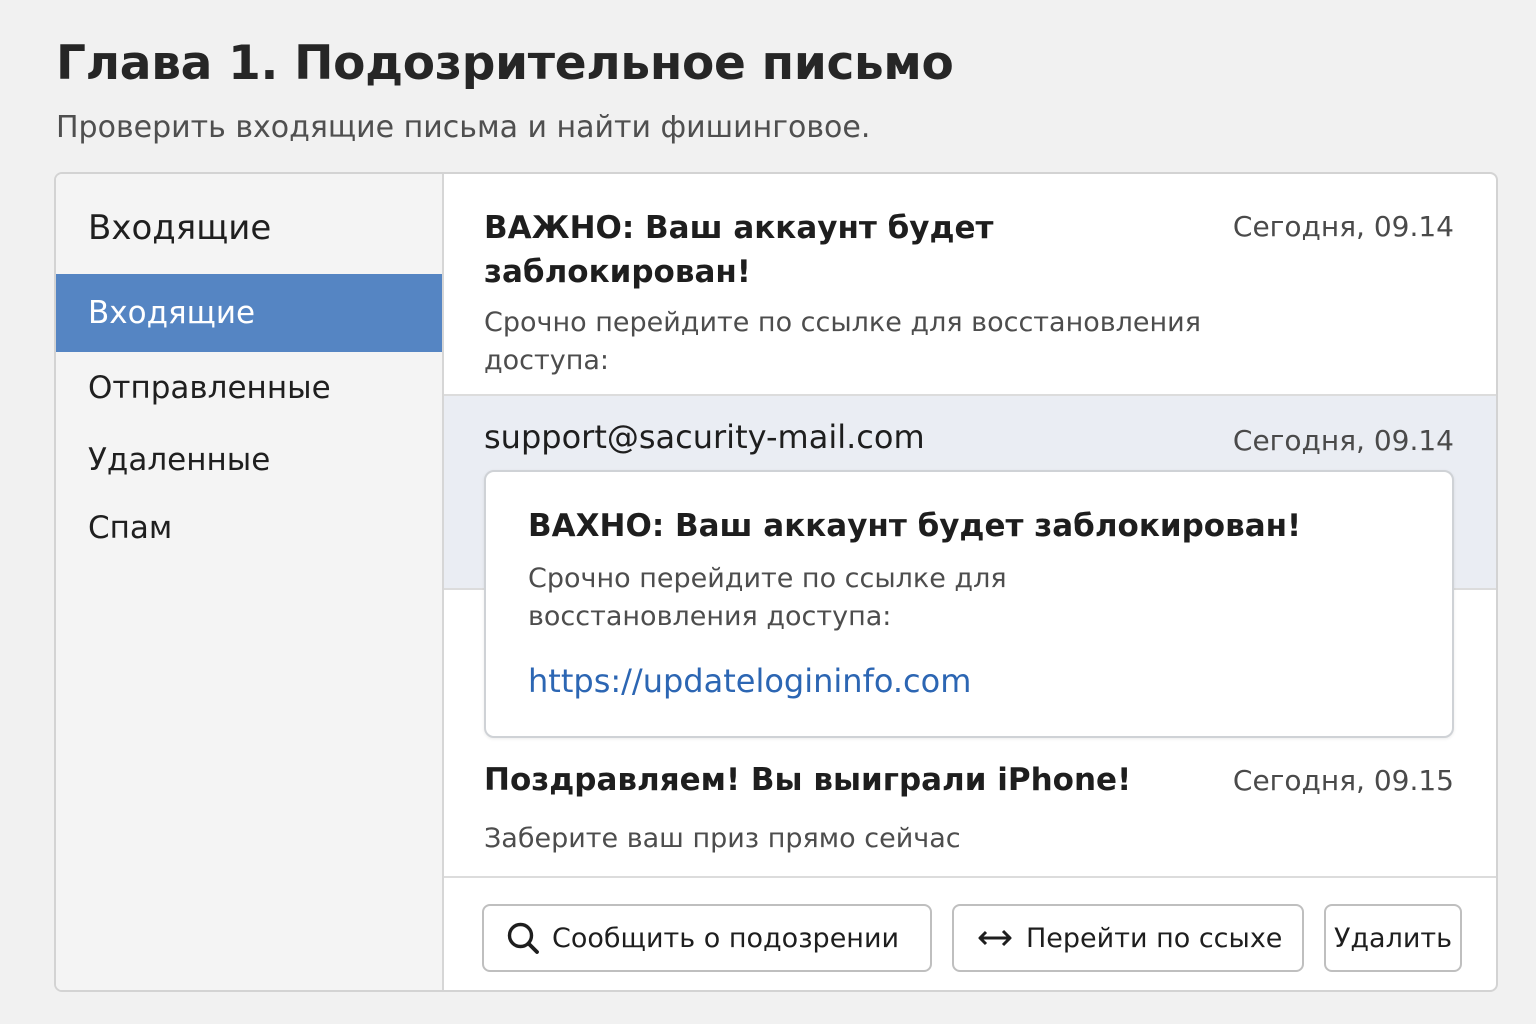 Image resolution: width=1536 pixels, height=1024 pixels. Describe the element at coordinates (249, 388) in the screenshot. I see `sidebar-item-sent: Отправленные` at that location.